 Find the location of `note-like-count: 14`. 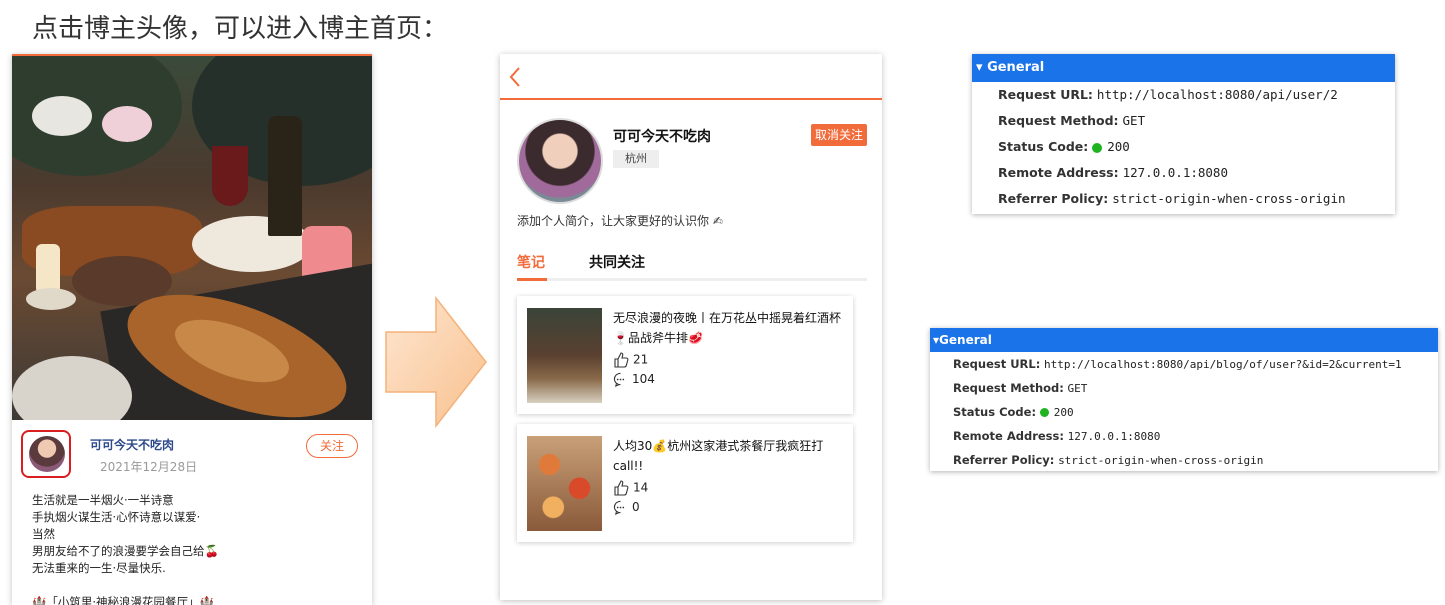

note-like-count: 14 is located at coordinates (641, 487).